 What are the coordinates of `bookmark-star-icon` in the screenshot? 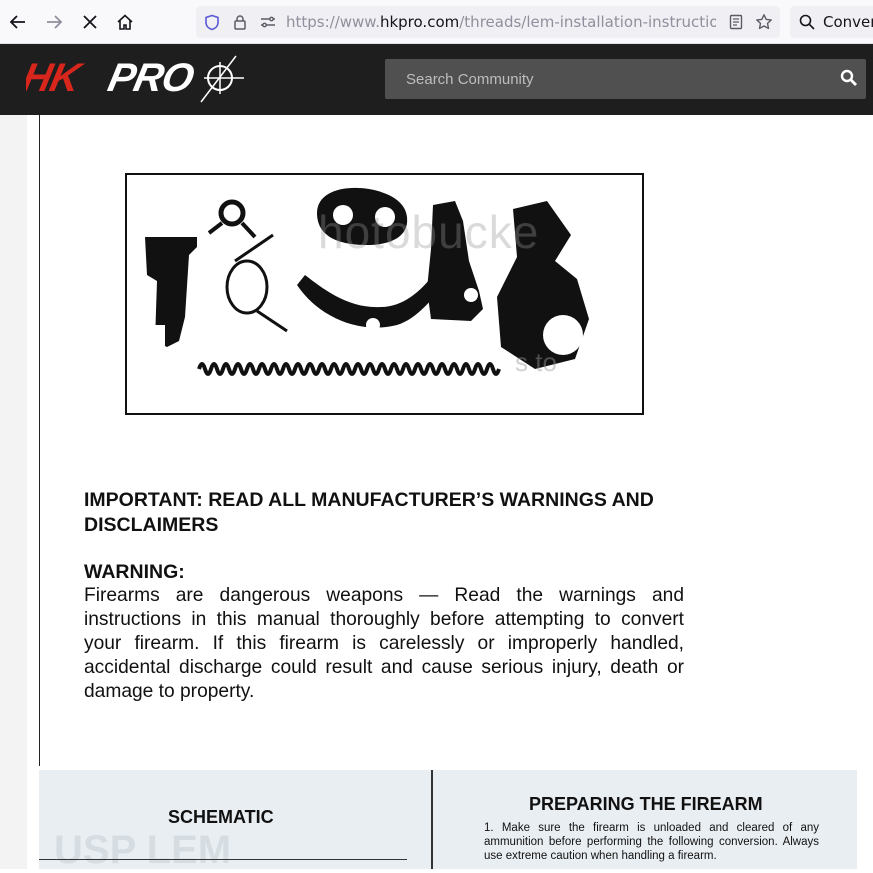 It's located at (764, 22).